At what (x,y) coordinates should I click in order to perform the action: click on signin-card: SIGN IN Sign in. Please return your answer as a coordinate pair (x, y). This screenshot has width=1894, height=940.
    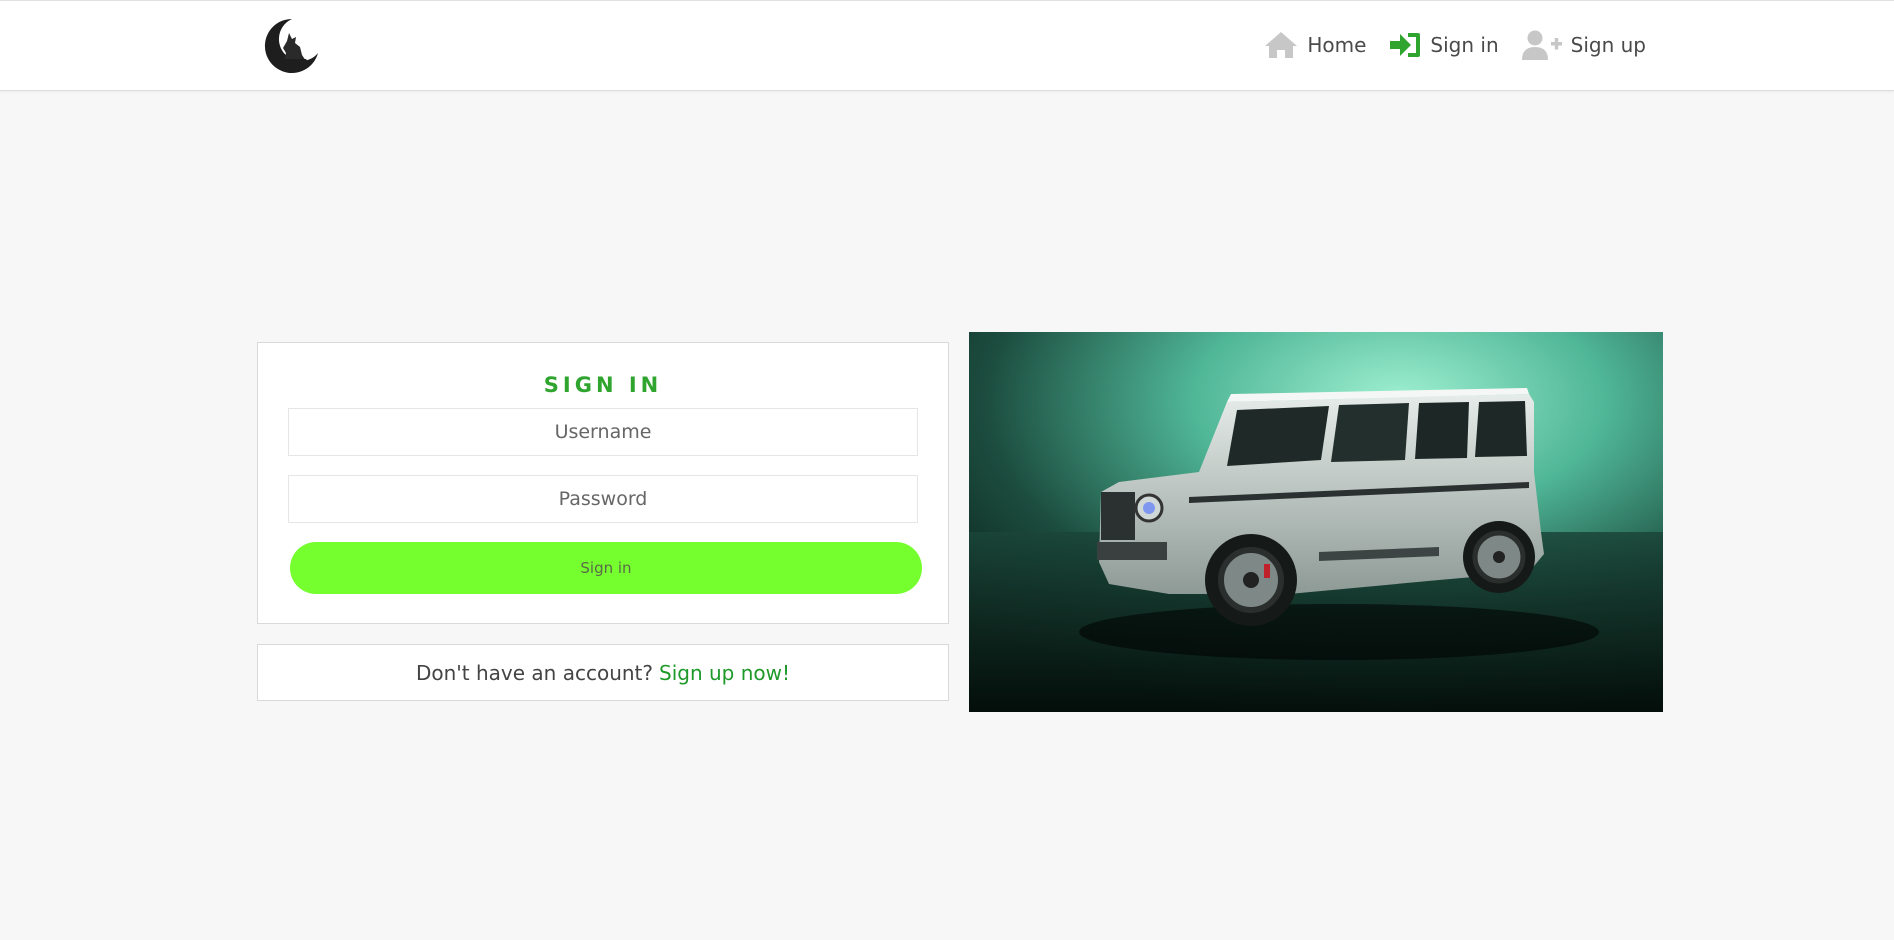
    Looking at the image, I should click on (603, 483).